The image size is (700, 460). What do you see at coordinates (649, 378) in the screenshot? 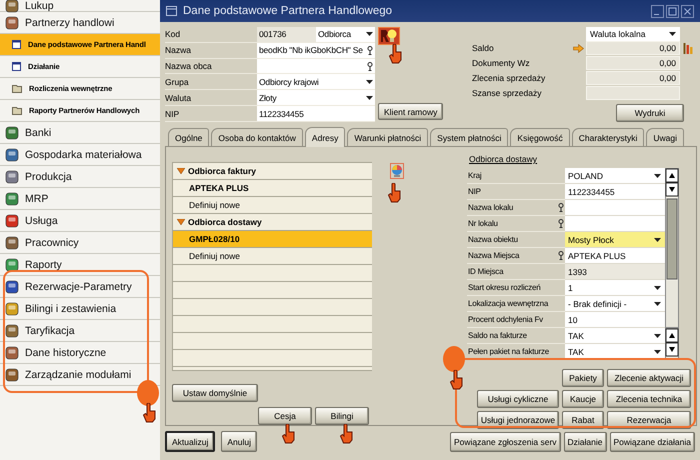
I see `action-button: Zlecenie aktywacji` at bounding box center [649, 378].